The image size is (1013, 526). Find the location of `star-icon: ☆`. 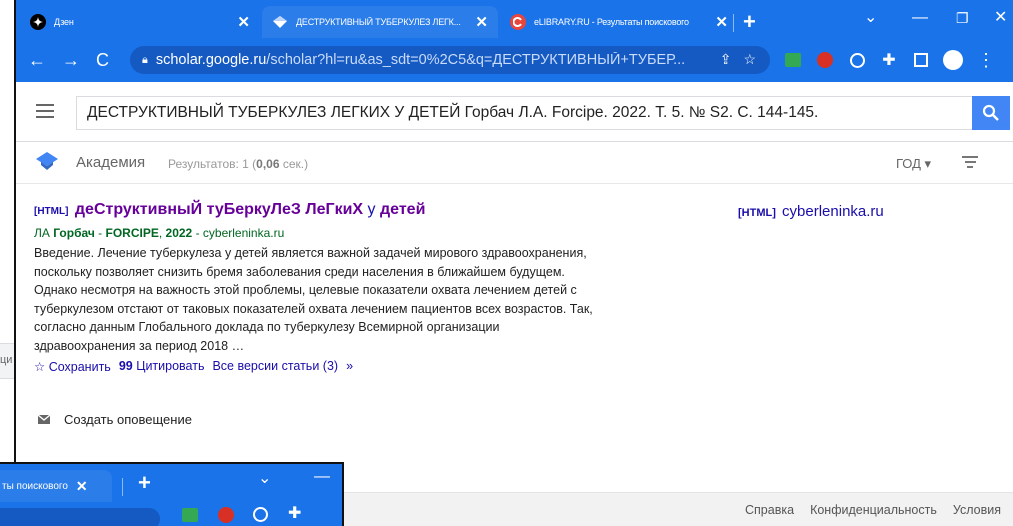

star-icon: ☆ is located at coordinates (41, 366).